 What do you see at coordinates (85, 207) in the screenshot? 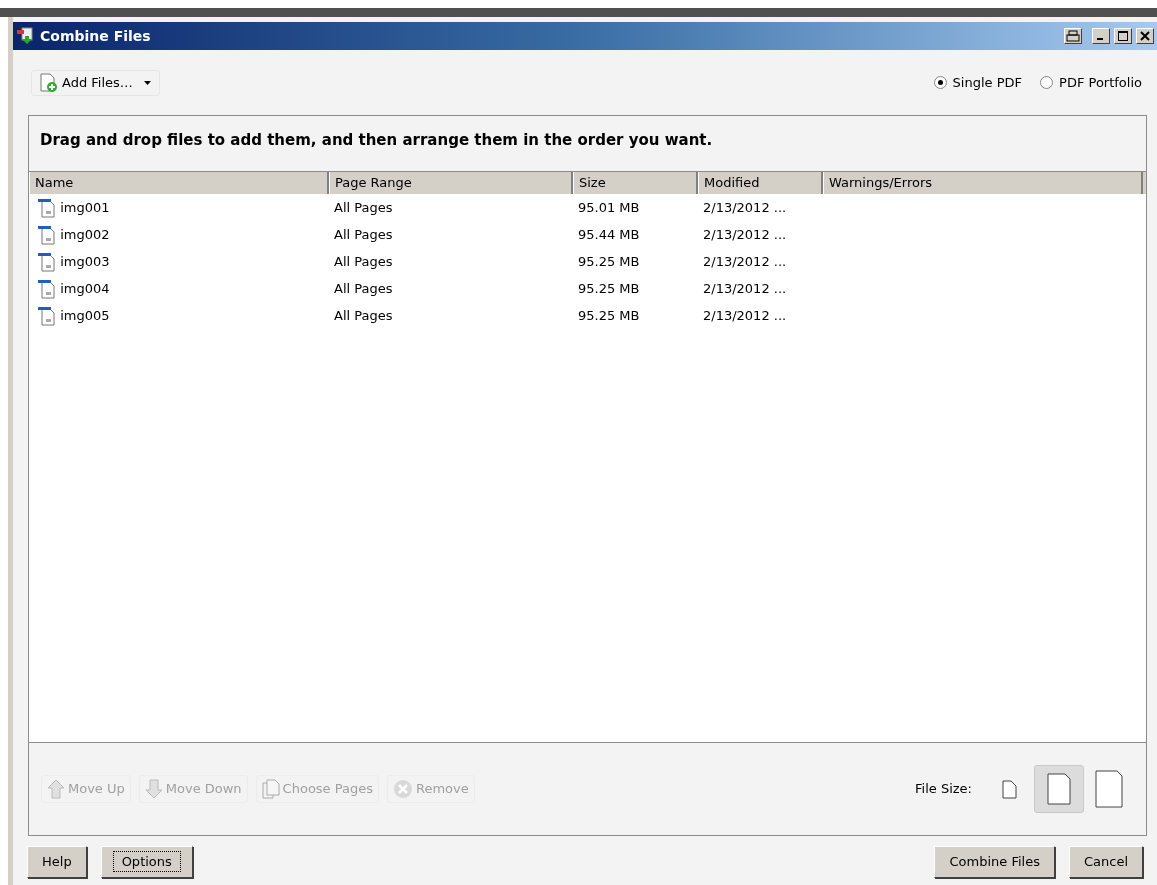
I see `table-cell-text: img001` at bounding box center [85, 207].